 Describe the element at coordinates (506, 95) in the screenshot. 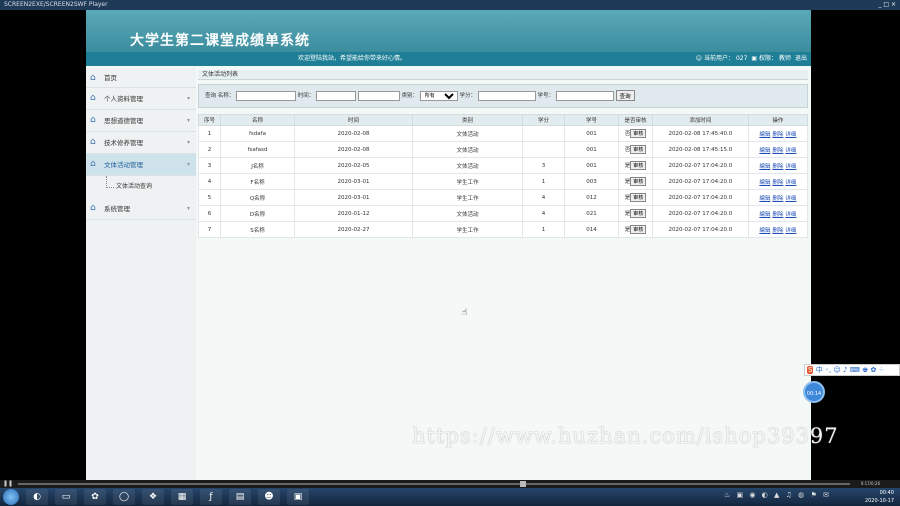

I see `credit-input` at that location.